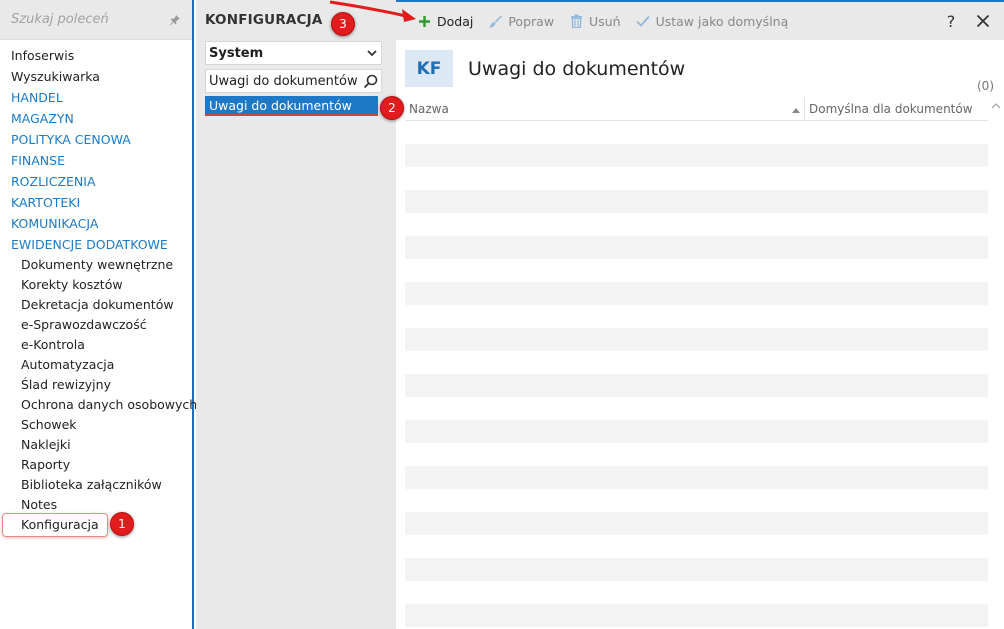 The height and width of the screenshot is (629, 1004). Describe the element at coordinates (96, 97) in the screenshot. I see `sidebar-item-handel: HANDEL` at that location.